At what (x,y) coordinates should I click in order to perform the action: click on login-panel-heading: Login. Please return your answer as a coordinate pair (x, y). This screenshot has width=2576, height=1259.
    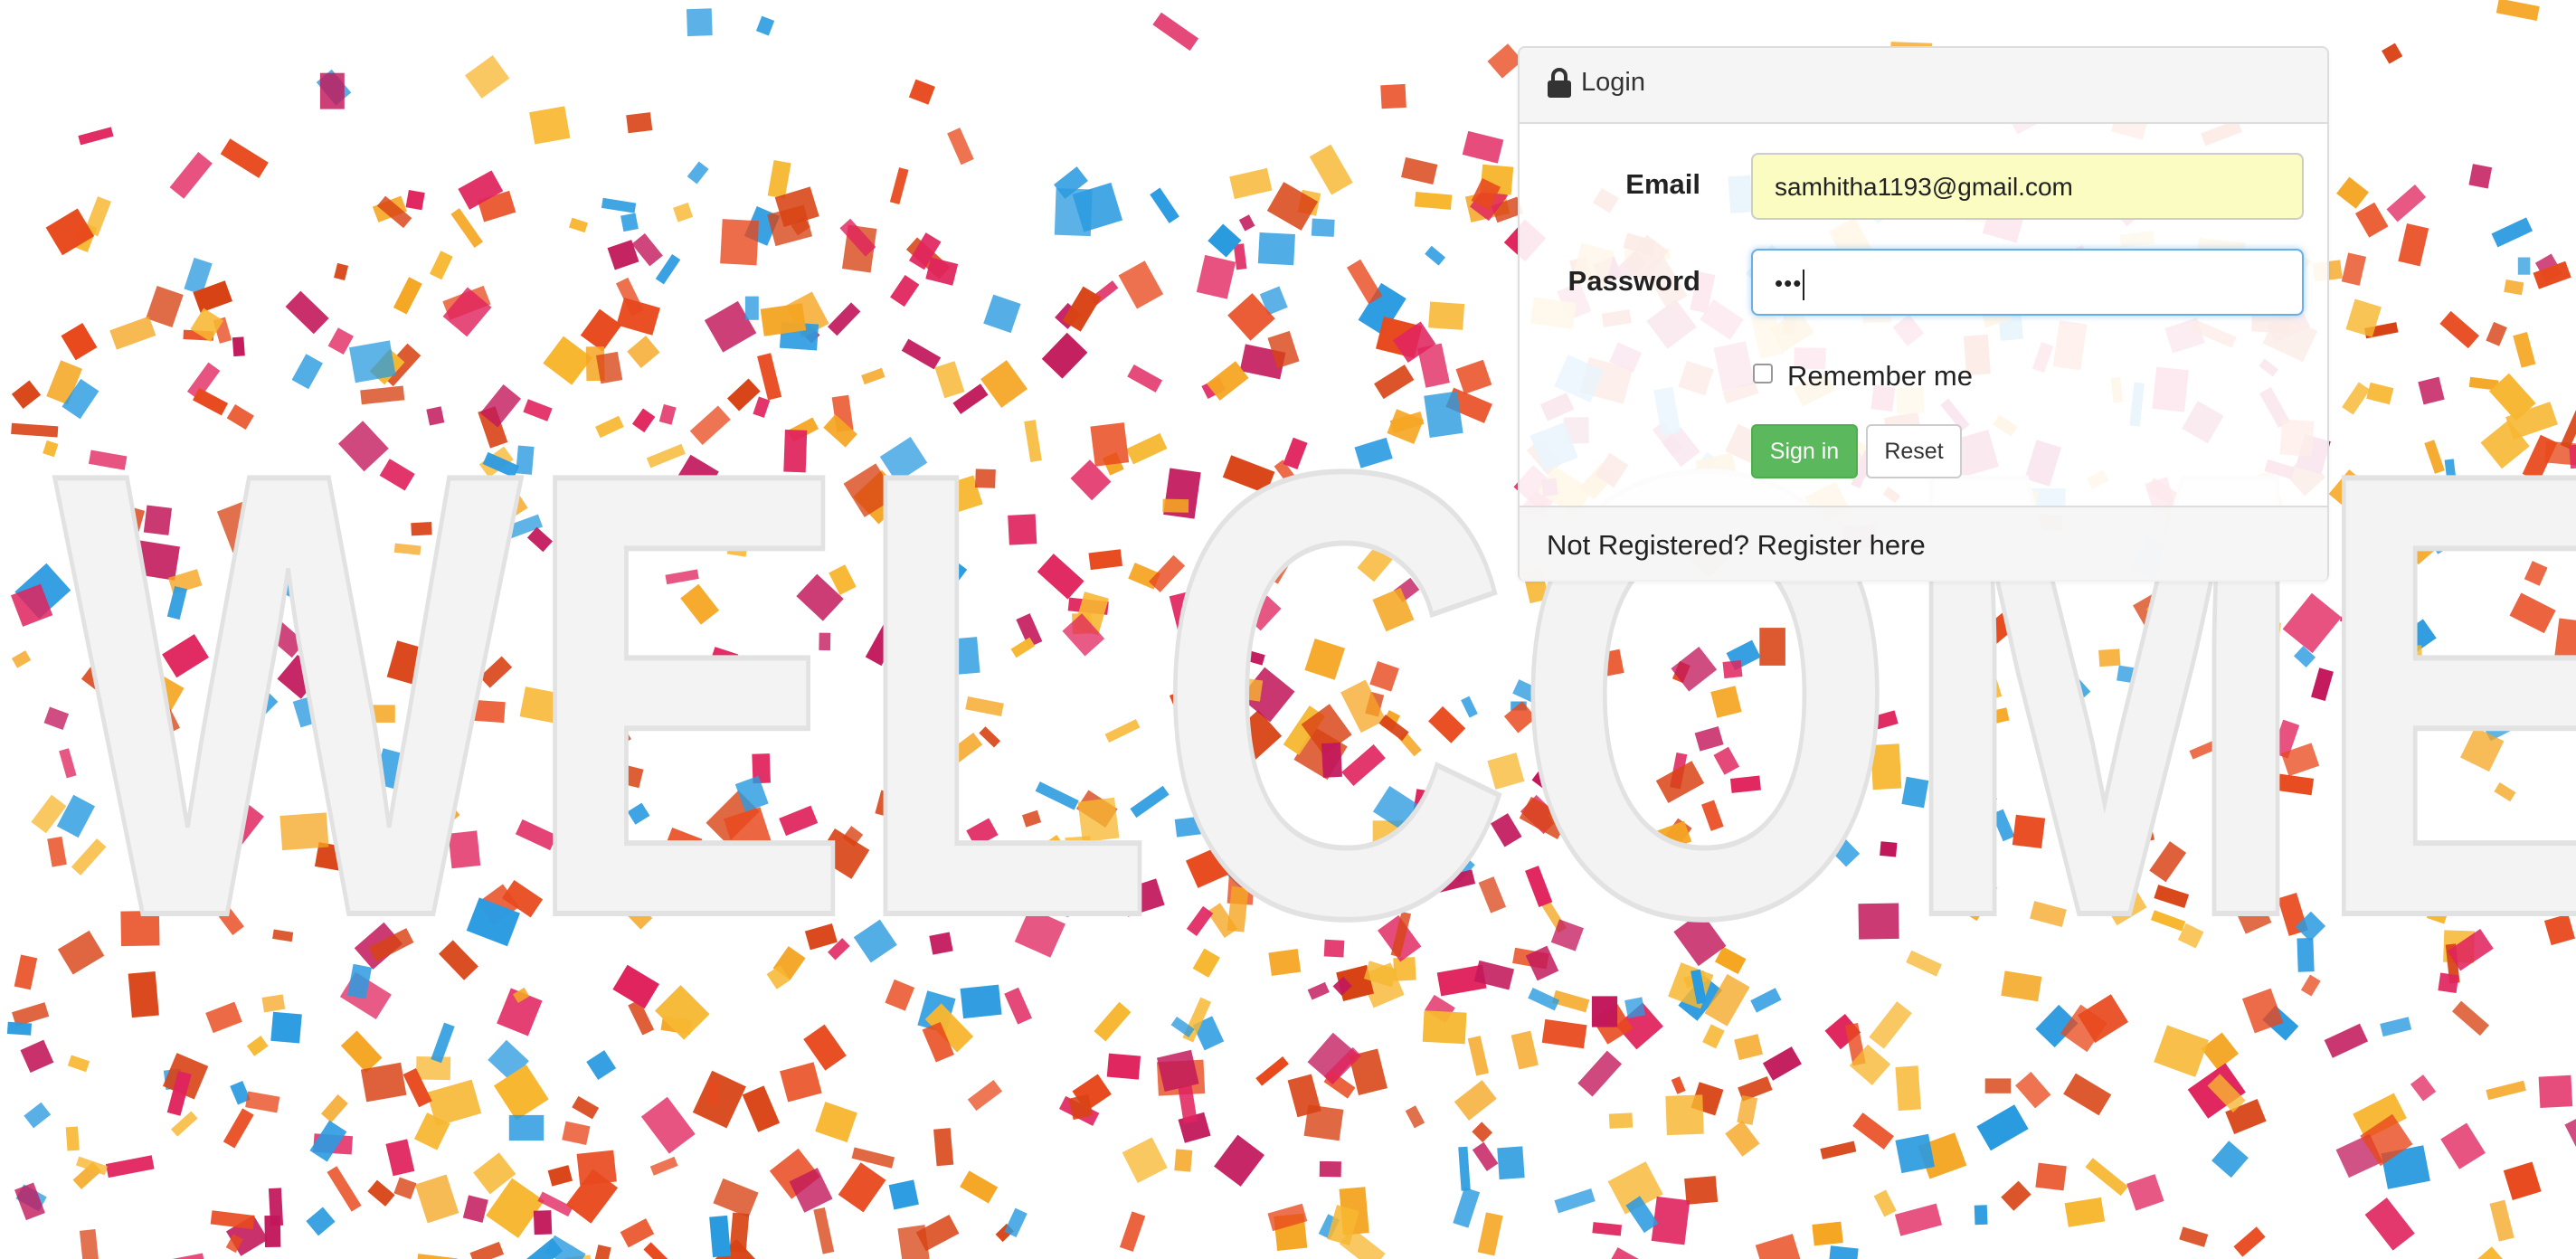
    Looking at the image, I should click on (1924, 86).